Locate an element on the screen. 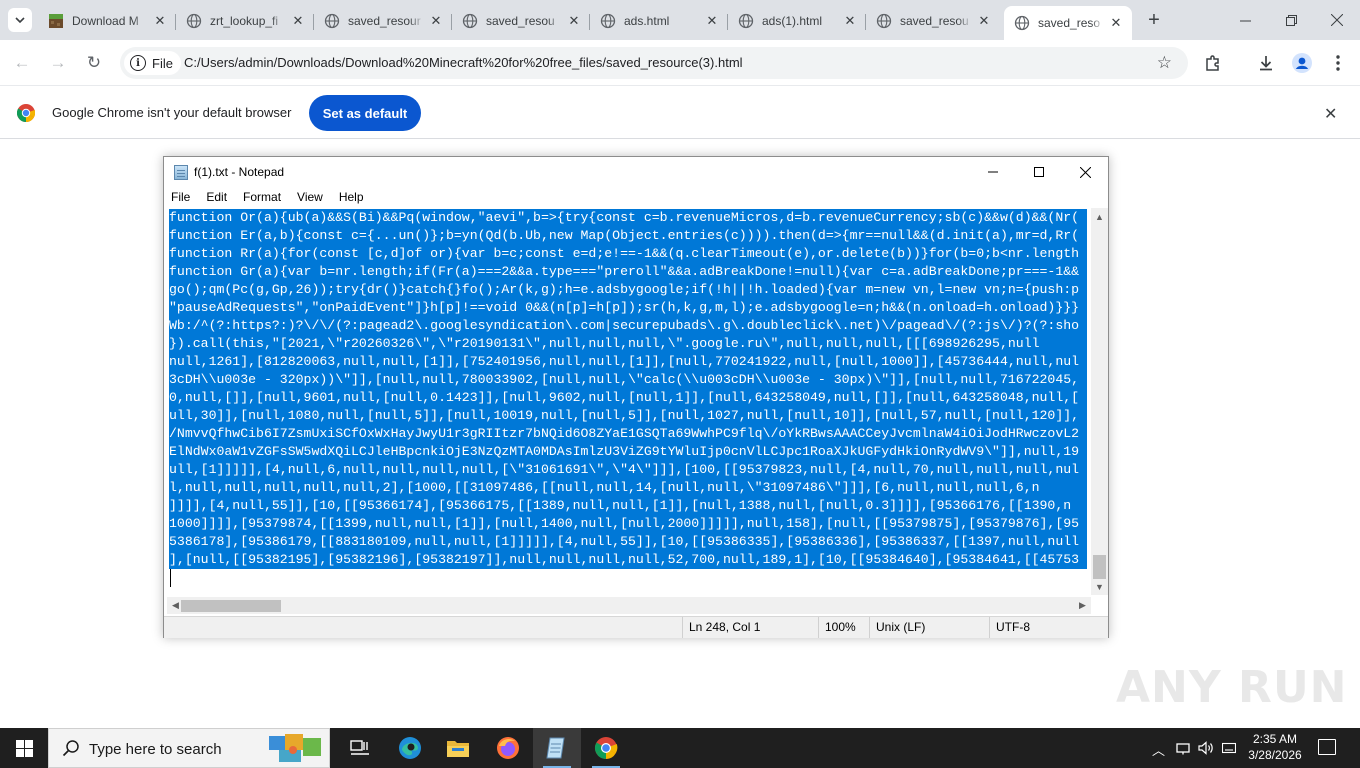  task-view-button is located at coordinates (360, 748).